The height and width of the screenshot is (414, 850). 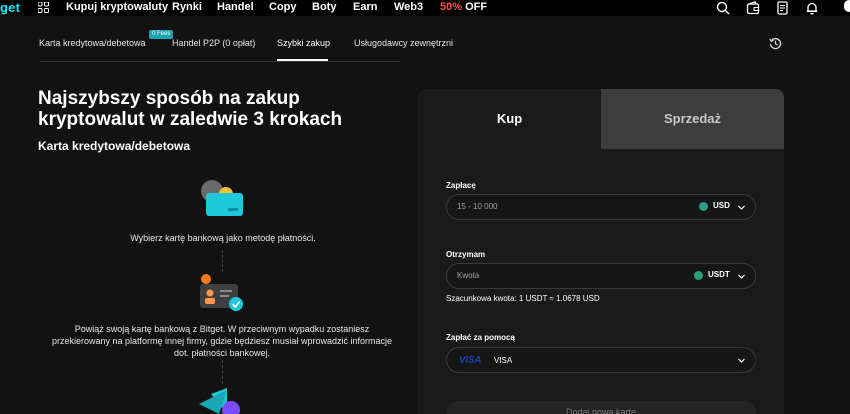 What do you see at coordinates (692, 119) in the screenshot?
I see `tab-sell: Sprzedaż` at bounding box center [692, 119].